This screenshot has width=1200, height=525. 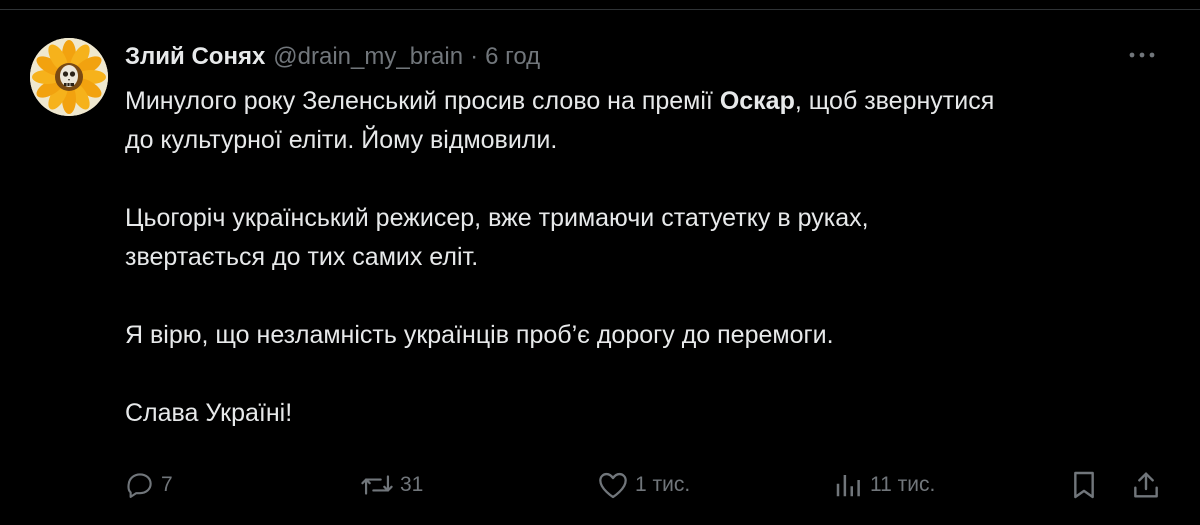 I want to click on tweet-header: Злий Сонях @drain_my_brain · 6 год, so click(x=332, y=57).